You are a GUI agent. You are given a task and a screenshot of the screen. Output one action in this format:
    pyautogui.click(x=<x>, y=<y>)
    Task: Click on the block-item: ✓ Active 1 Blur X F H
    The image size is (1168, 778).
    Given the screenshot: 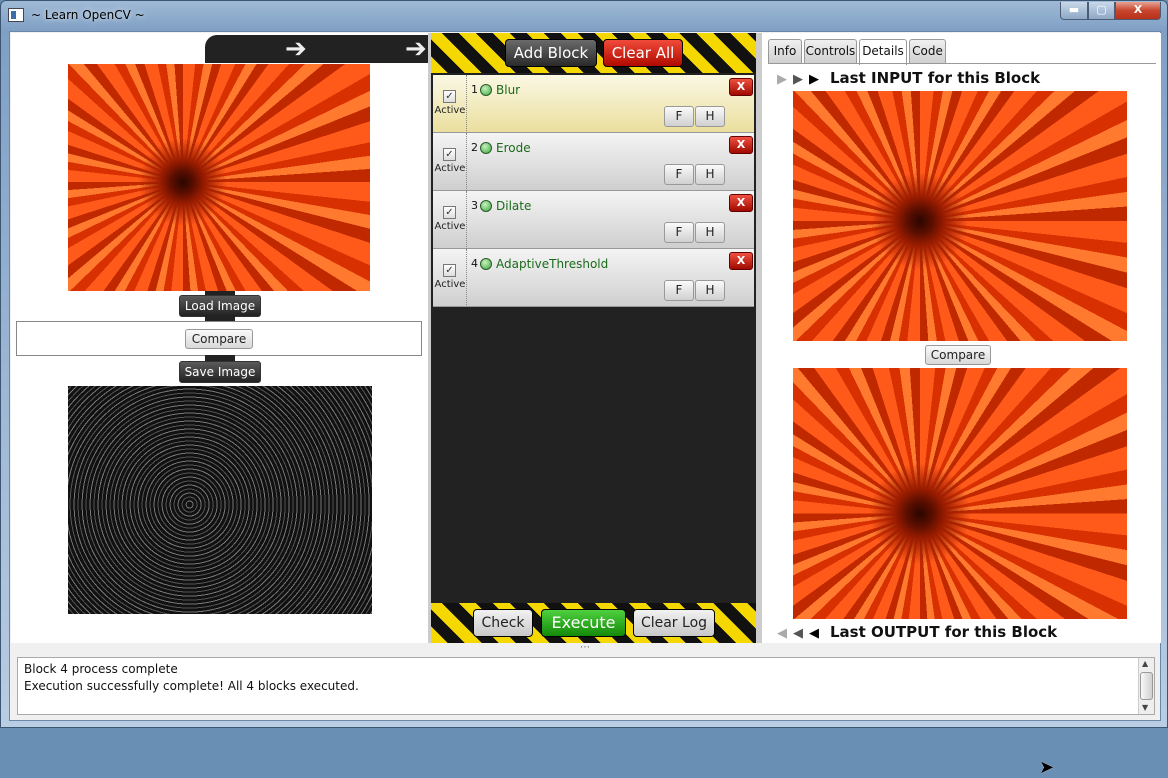 What is the action you would take?
    pyautogui.click(x=593, y=104)
    